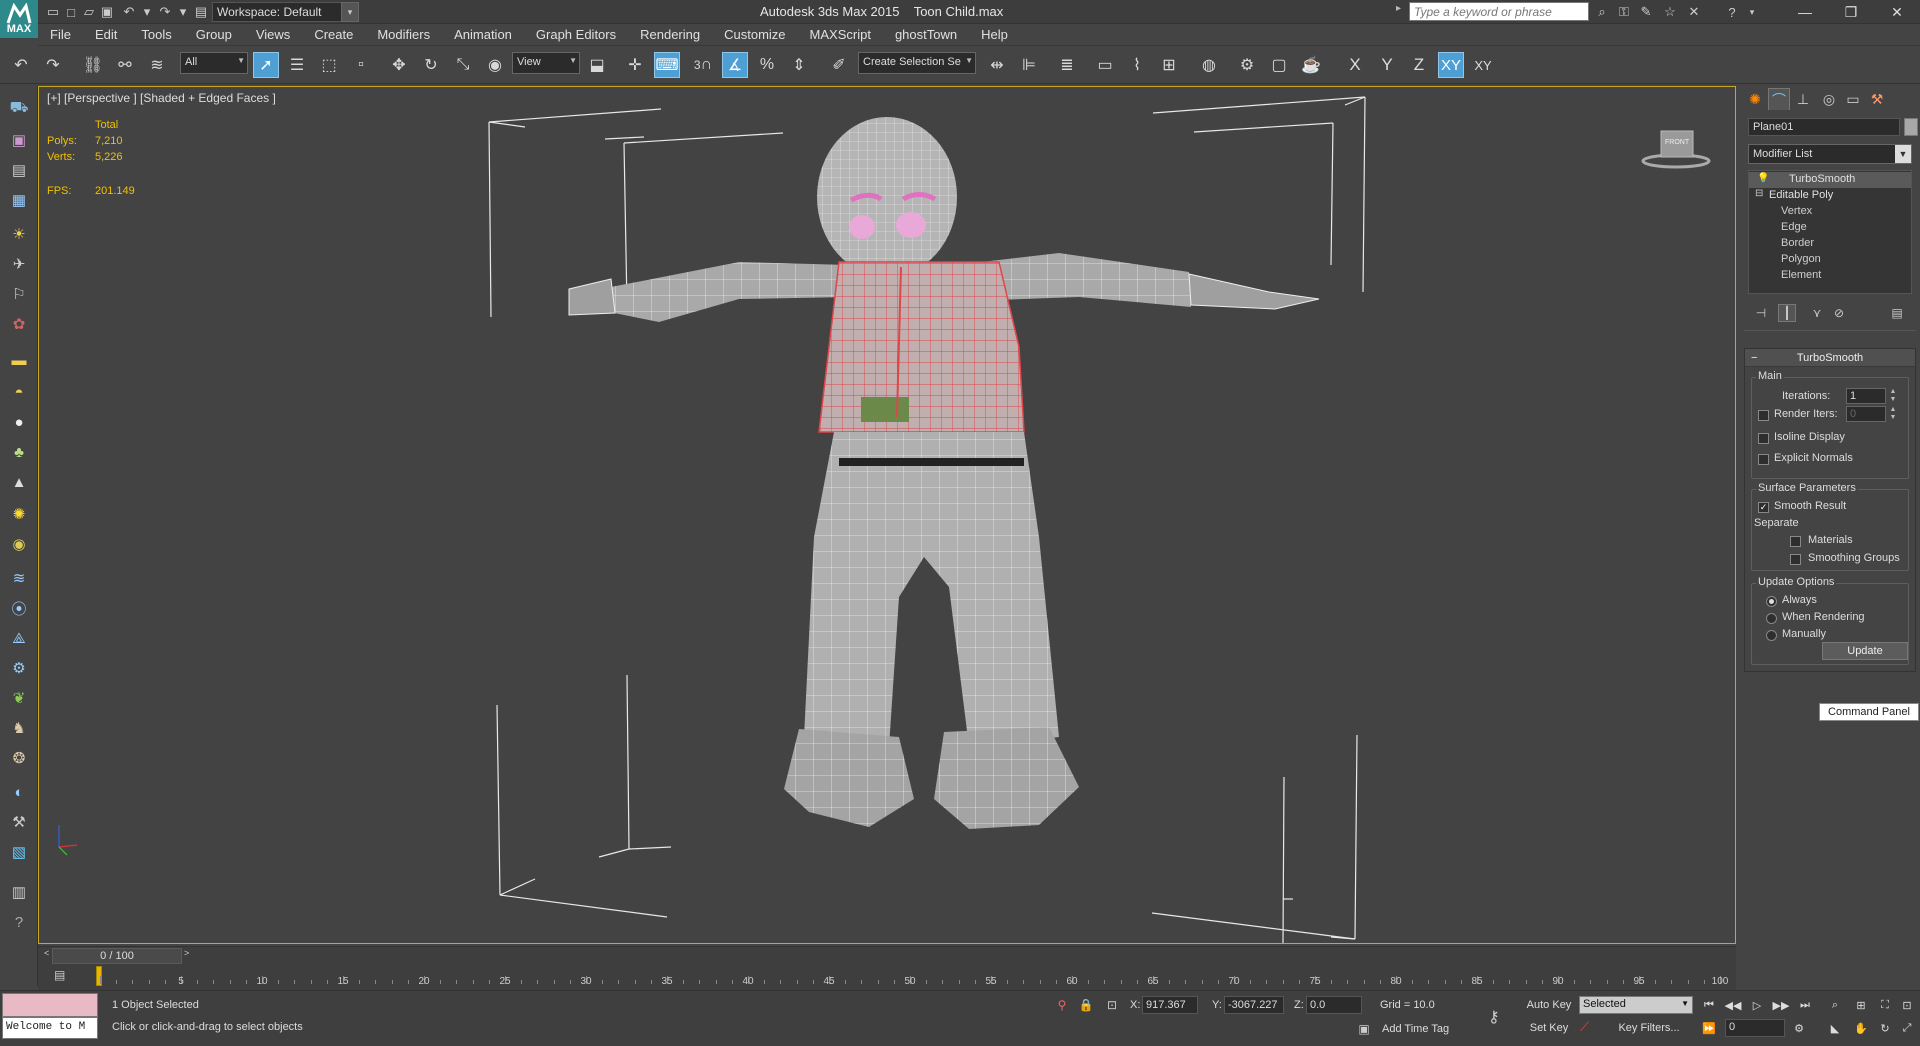  I want to click on key-icon: ⚿, so click(1624, 12).